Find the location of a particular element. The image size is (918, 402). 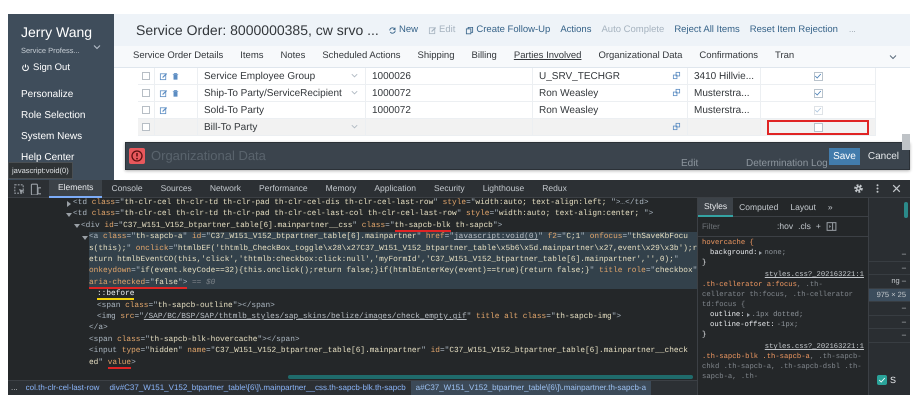

panel-tab: Computed is located at coordinates (758, 207).